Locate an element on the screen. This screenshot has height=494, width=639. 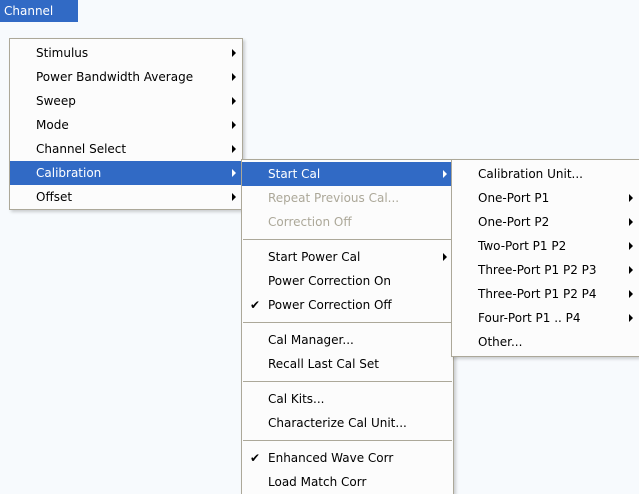
menu-item-channel-select: Channel Select is located at coordinates (126, 149).